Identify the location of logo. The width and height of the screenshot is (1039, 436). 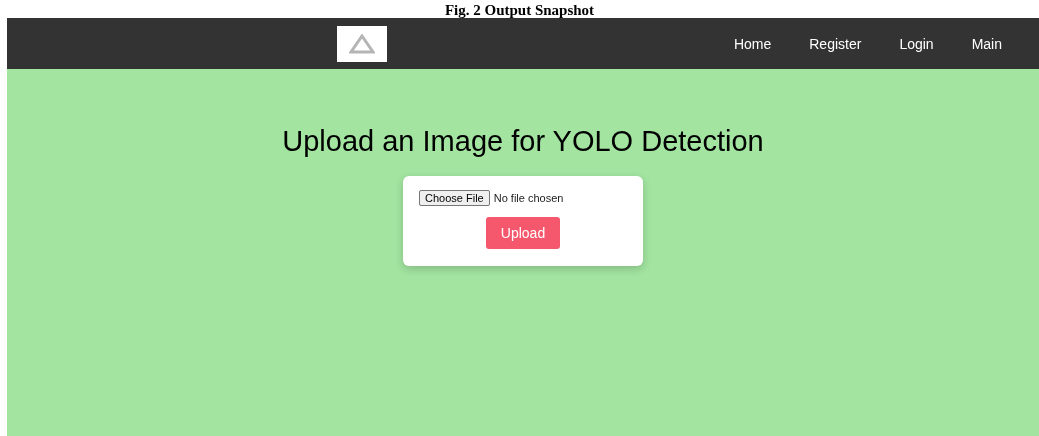
(362, 43).